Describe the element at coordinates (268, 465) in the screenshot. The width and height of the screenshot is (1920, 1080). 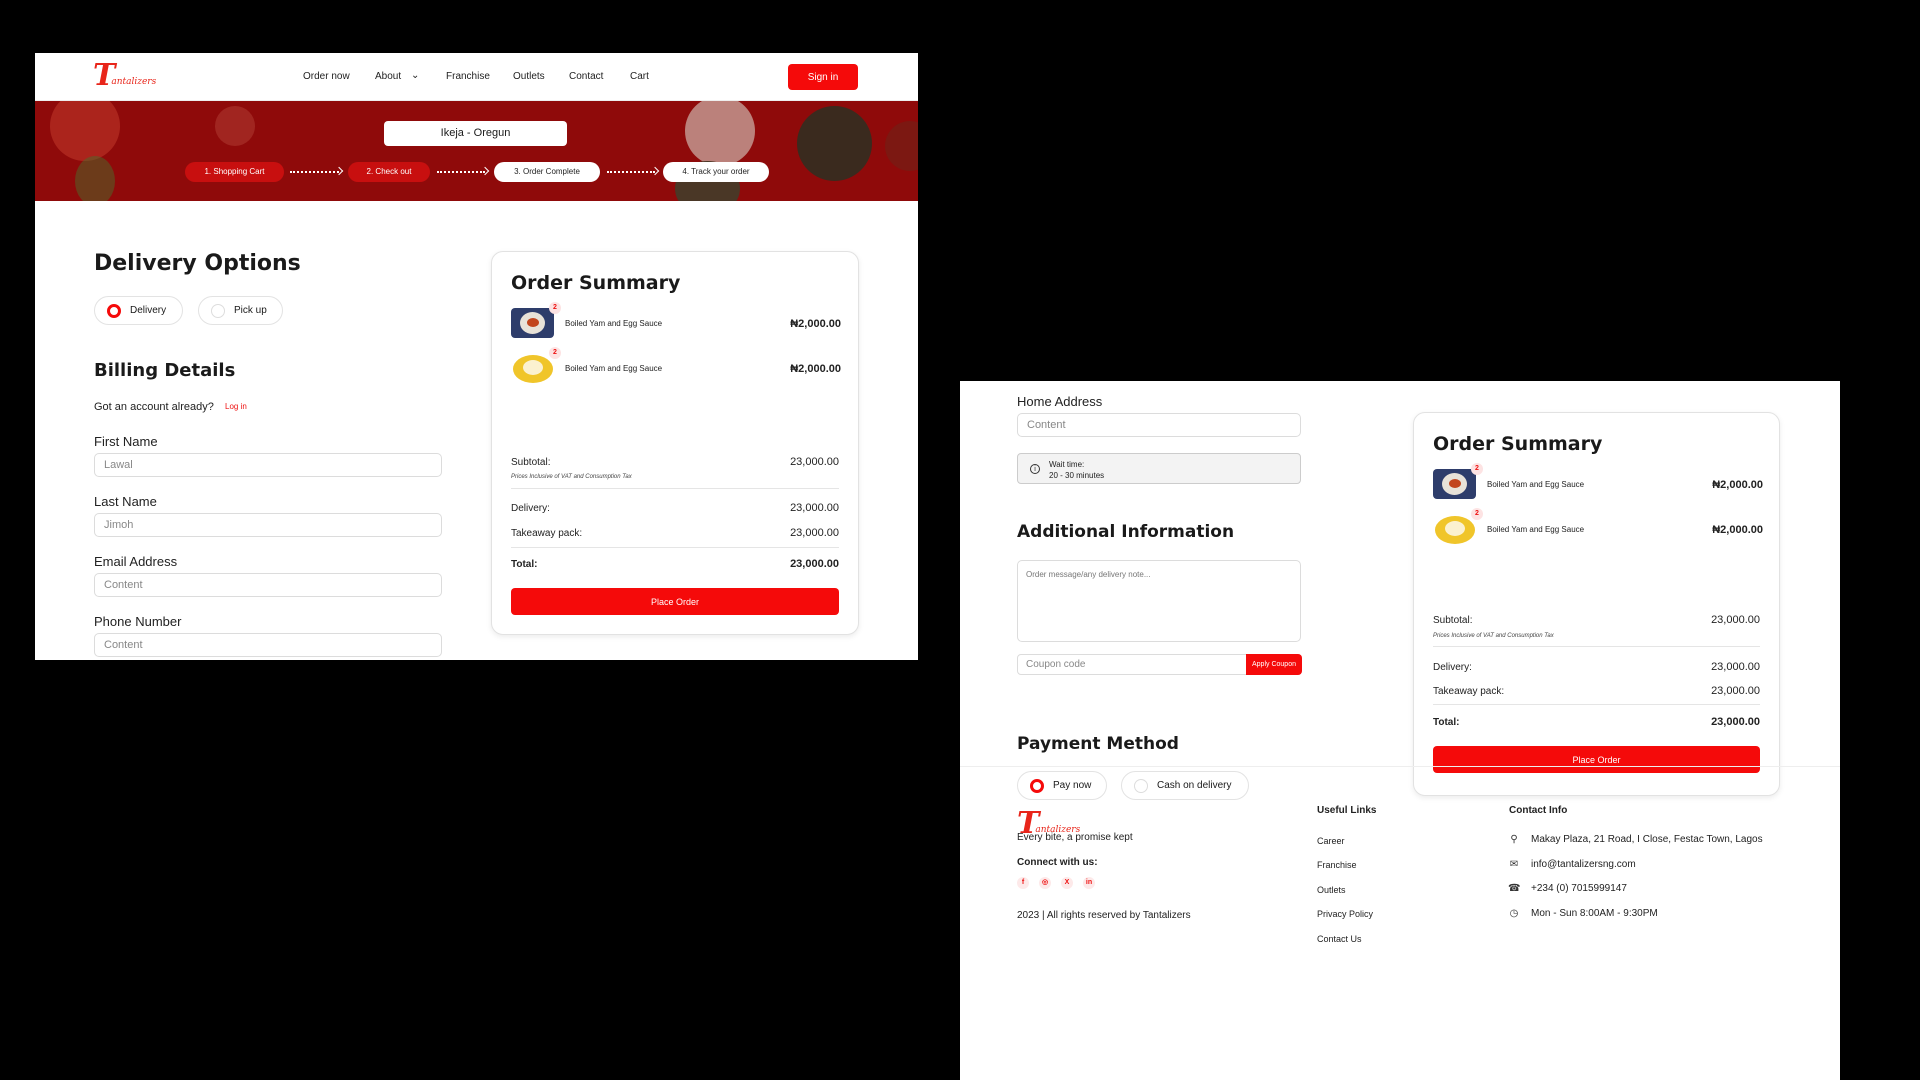
I see `first-name-field: Lawal` at that location.